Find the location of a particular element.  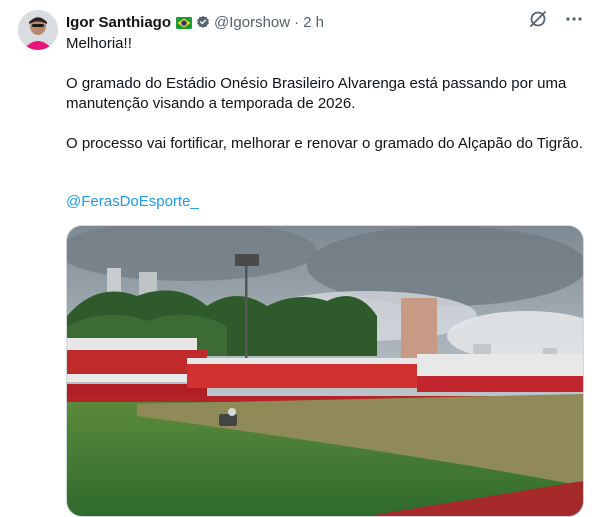

author-handle: @Igorshow is located at coordinates (252, 22).